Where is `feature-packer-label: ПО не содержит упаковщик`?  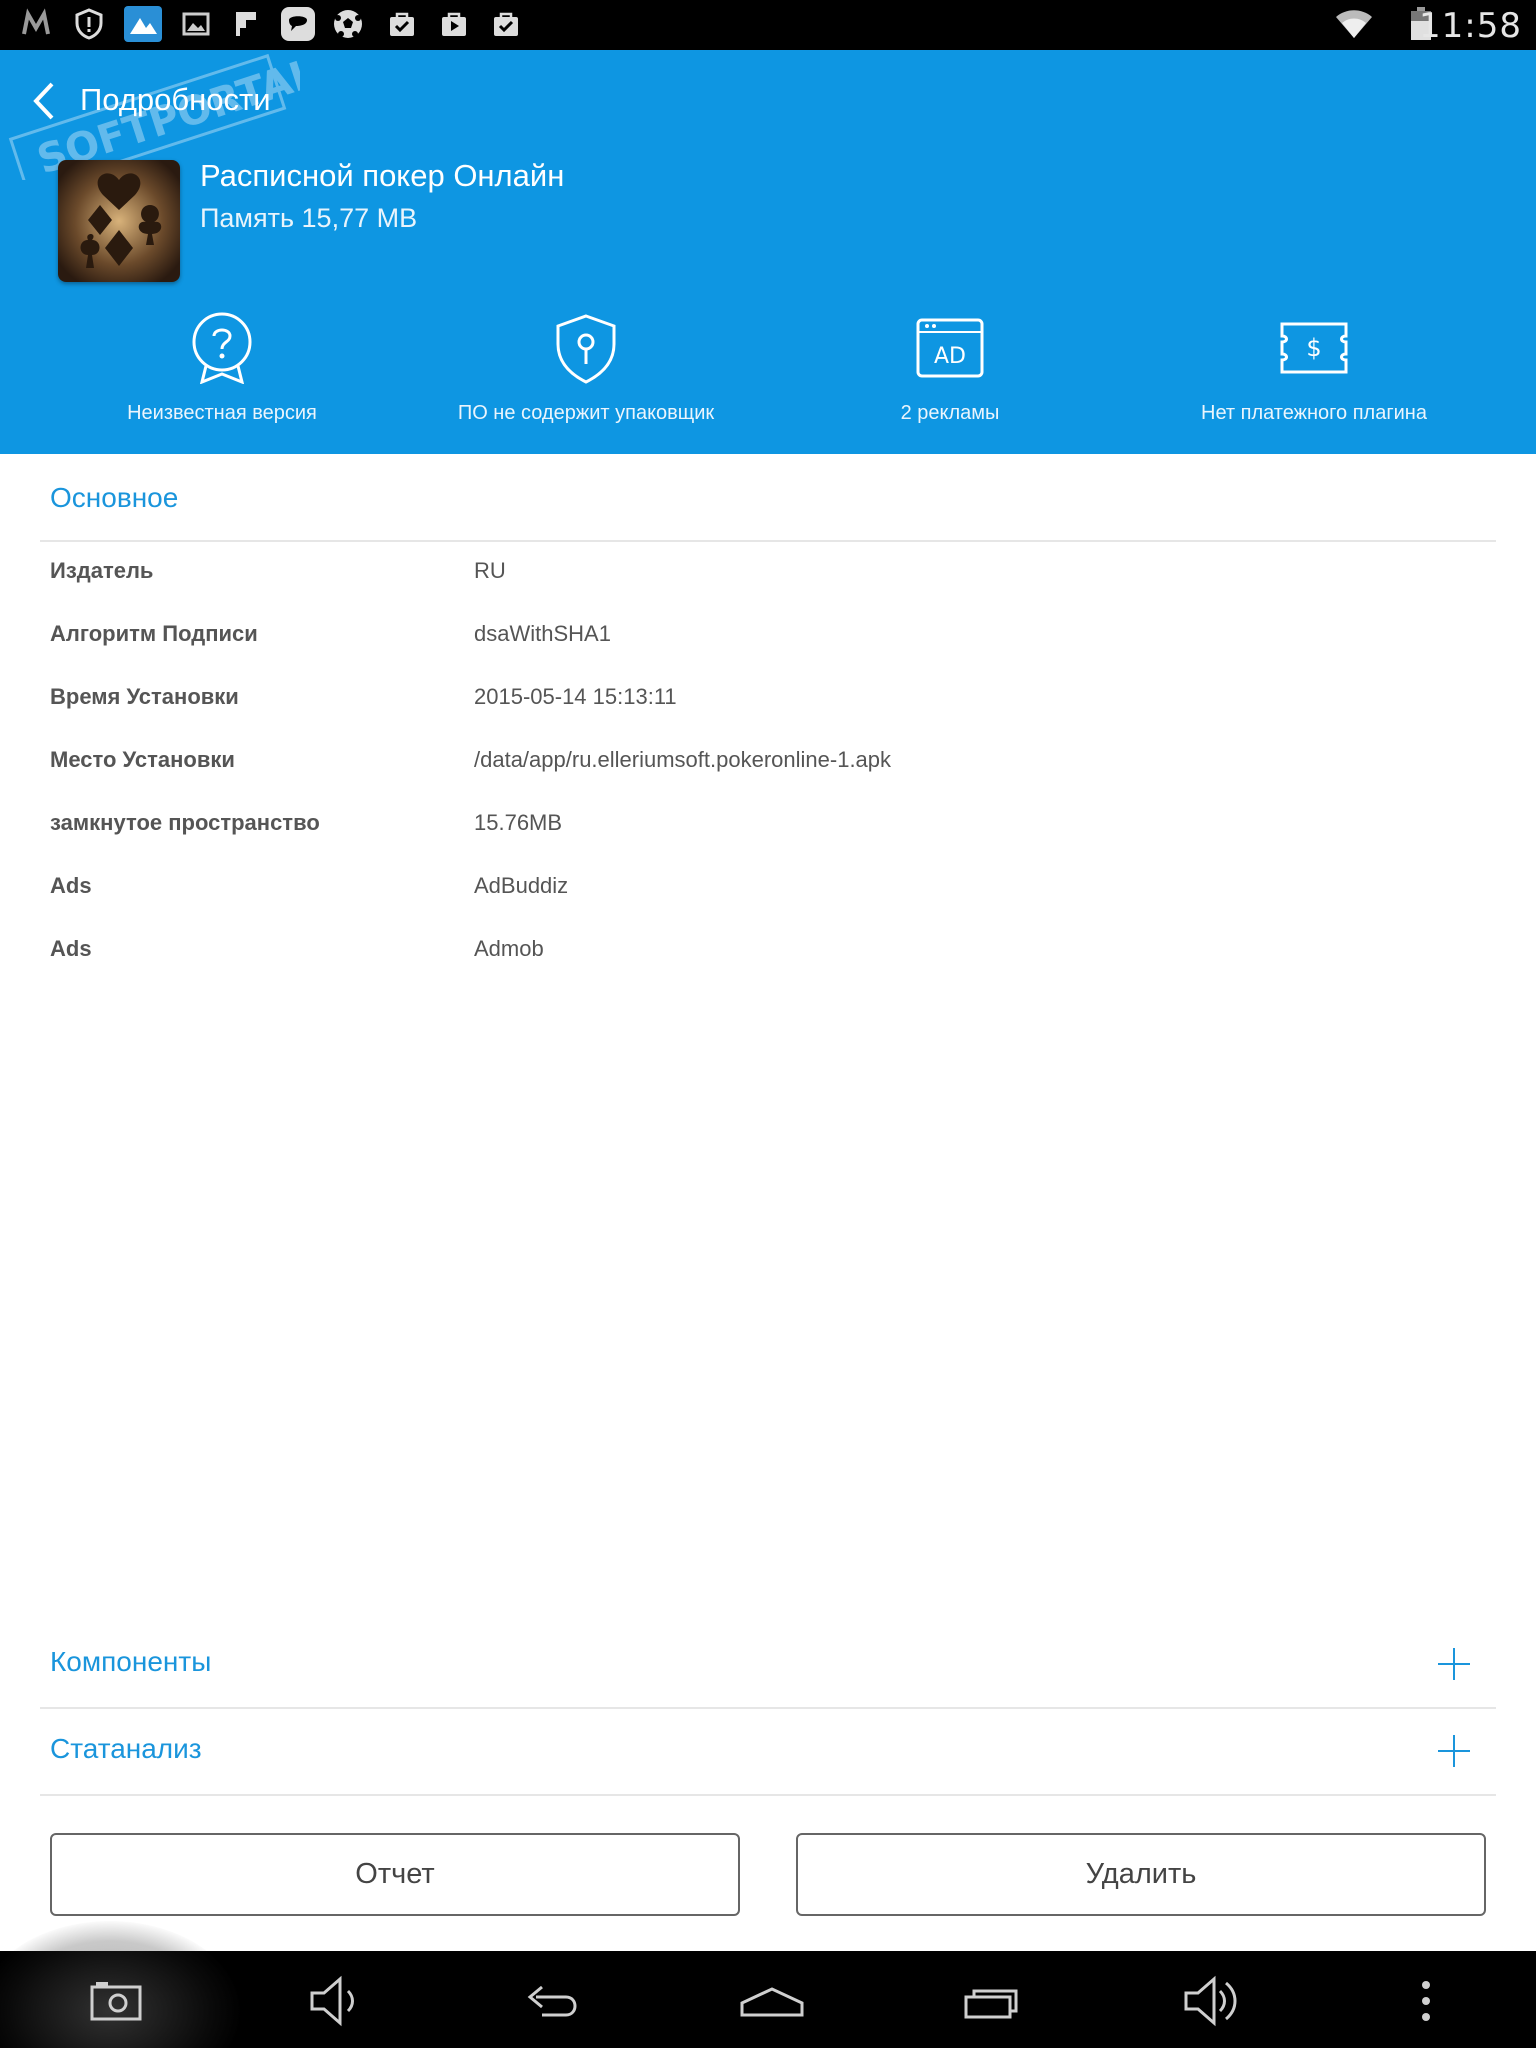
feature-packer-label: ПО не содержит упаковщик is located at coordinates (586, 413).